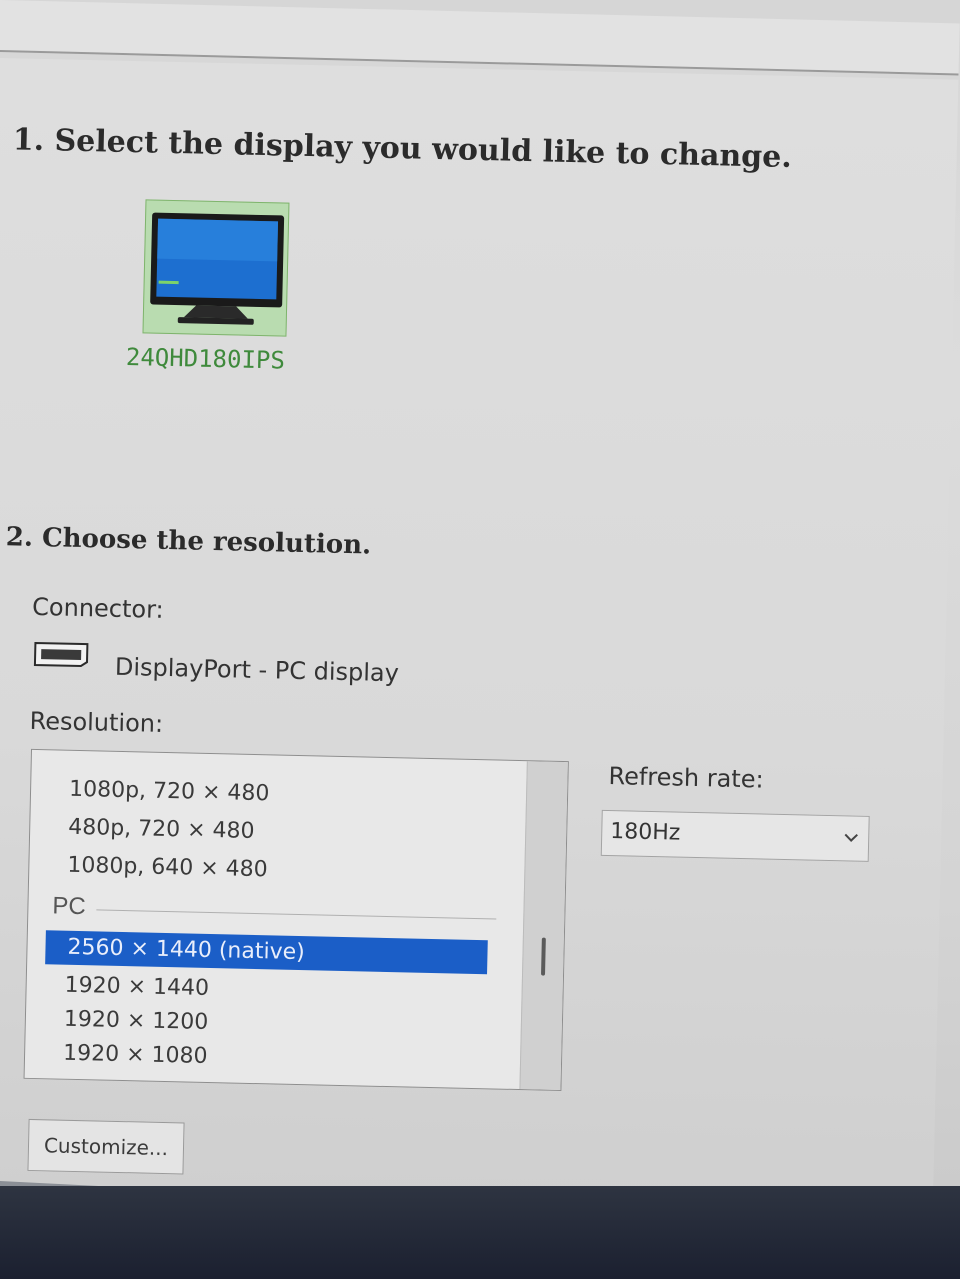 This screenshot has height=1279, width=960. What do you see at coordinates (97, 608) in the screenshot?
I see `connector-label: Connector:` at bounding box center [97, 608].